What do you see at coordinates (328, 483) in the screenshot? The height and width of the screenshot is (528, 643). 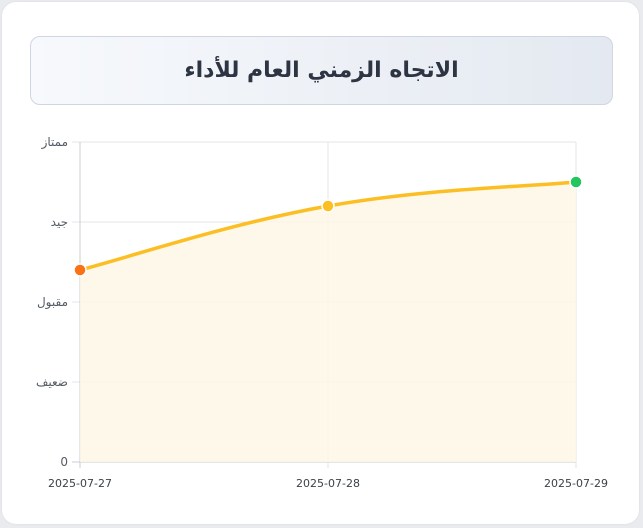 I see `x-tick-label: 2025-07-28` at bounding box center [328, 483].